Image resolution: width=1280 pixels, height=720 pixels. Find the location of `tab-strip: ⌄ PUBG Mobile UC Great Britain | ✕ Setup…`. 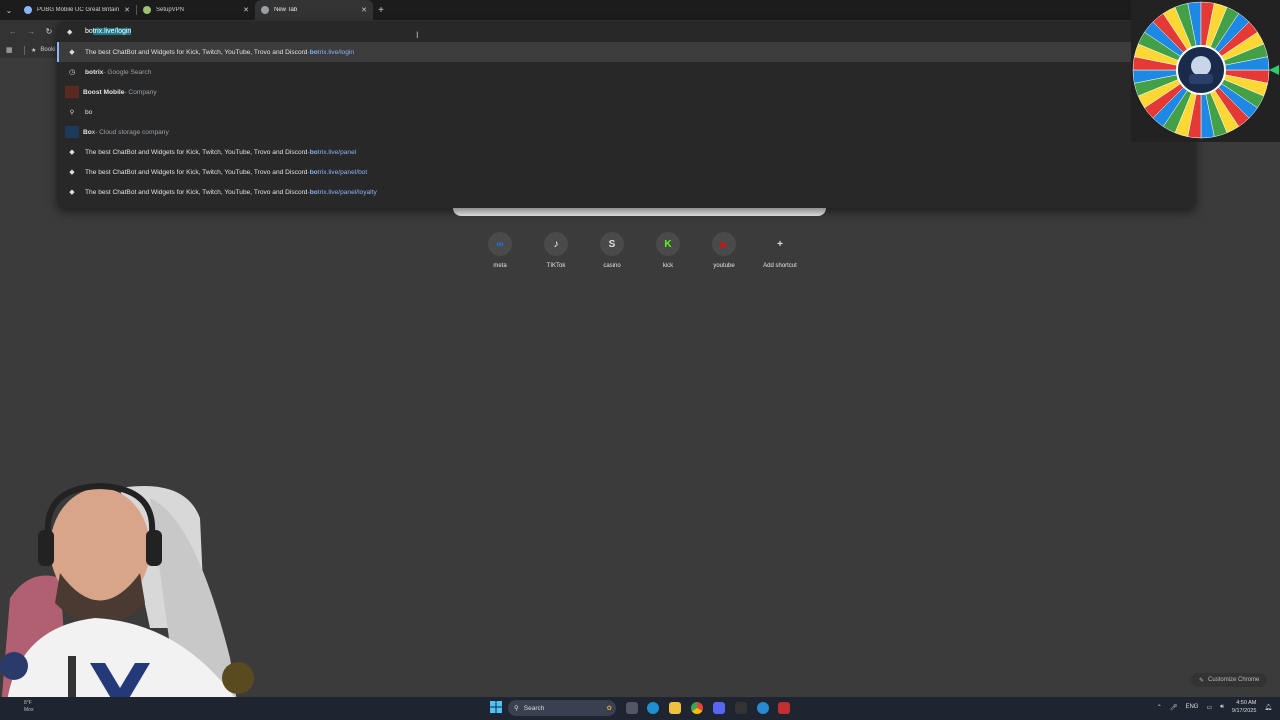

tab-strip: ⌄ PUBG Mobile UC Great Britain | ✕ Setup… is located at coordinates (640, 10).